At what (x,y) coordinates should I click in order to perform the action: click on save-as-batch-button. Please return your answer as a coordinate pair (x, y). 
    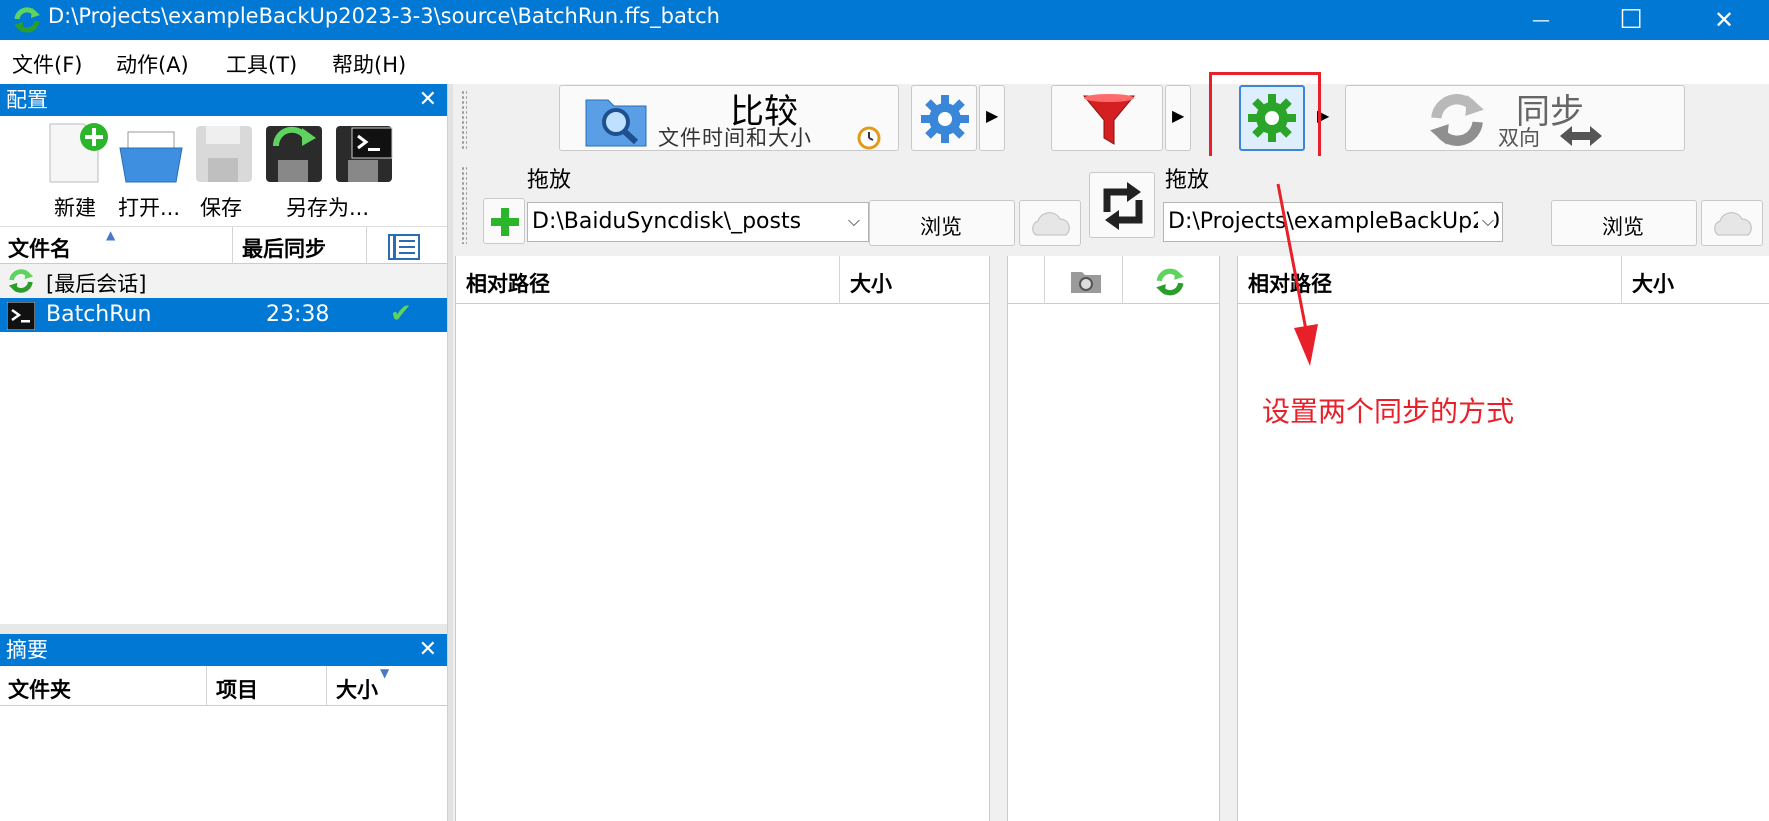
    Looking at the image, I should click on (365, 154).